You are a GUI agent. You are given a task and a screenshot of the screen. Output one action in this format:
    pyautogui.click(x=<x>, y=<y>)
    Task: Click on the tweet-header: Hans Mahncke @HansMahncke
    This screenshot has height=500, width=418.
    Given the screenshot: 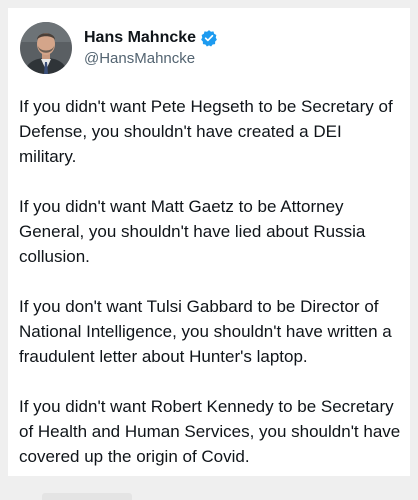 What is the action you would take?
    pyautogui.click(x=119, y=48)
    